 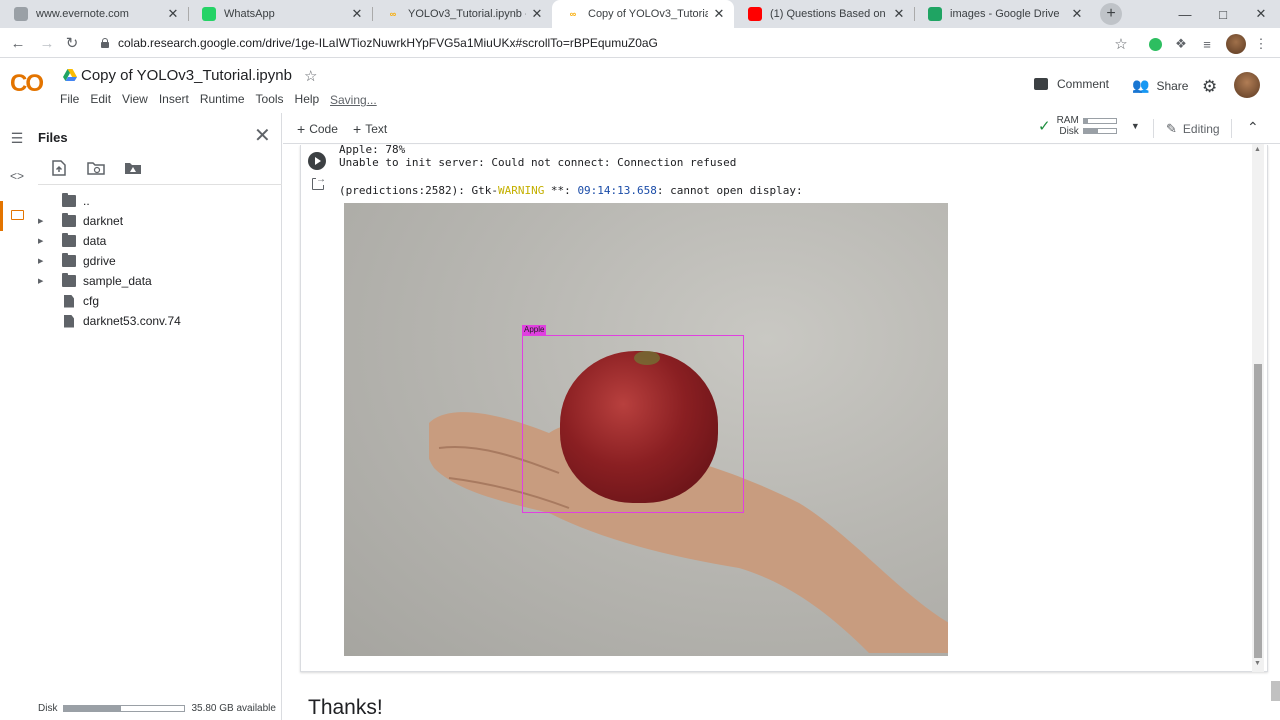 What do you see at coordinates (124, 708) in the screenshot?
I see `disk-usage-bar` at bounding box center [124, 708].